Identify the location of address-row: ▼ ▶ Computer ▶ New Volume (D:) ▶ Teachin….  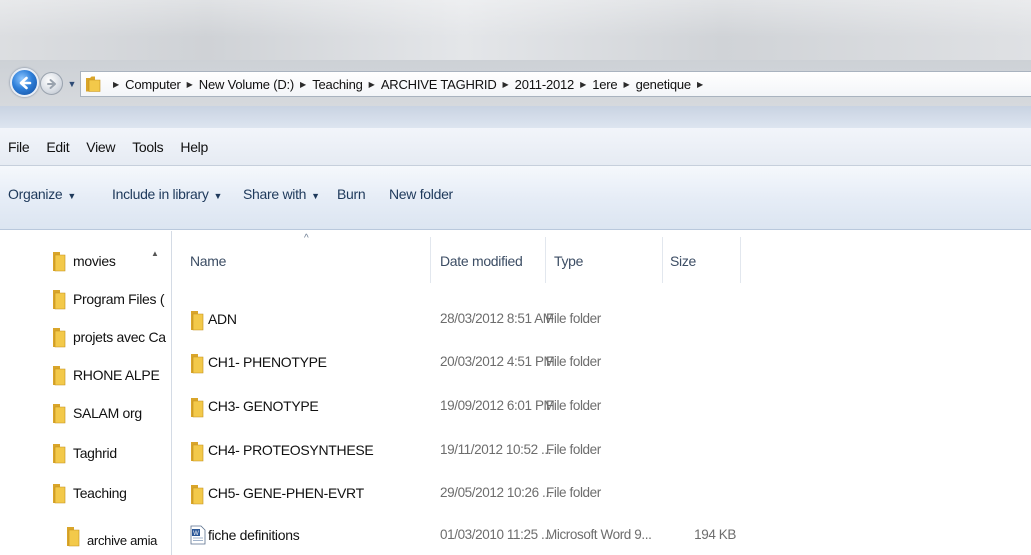
(515, 83).